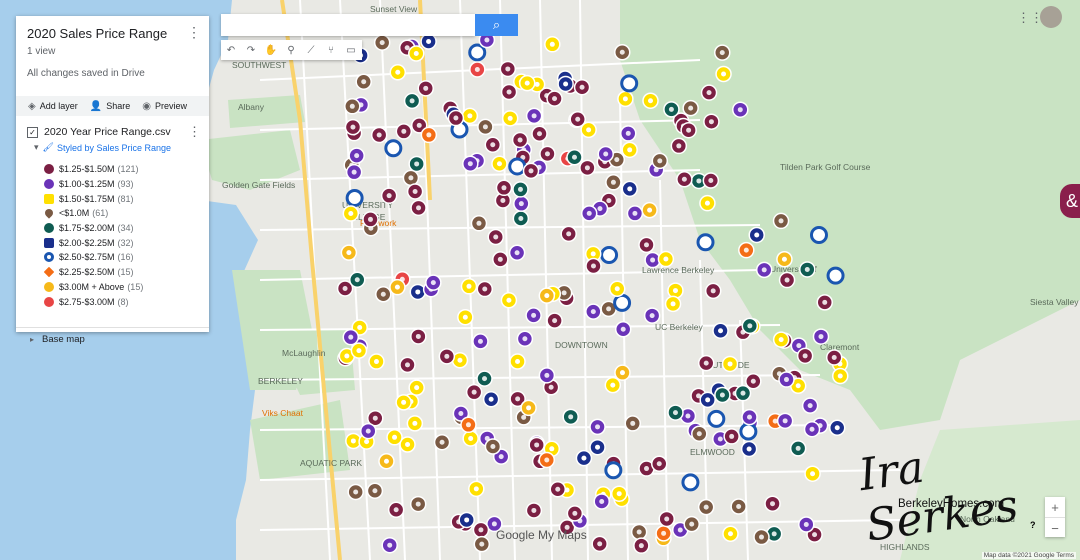 The image size is (1080, 560). Describe the element at coordinates (112, 338) in the screenshot. I see `base-map-row: ▸ Base map` at that location.